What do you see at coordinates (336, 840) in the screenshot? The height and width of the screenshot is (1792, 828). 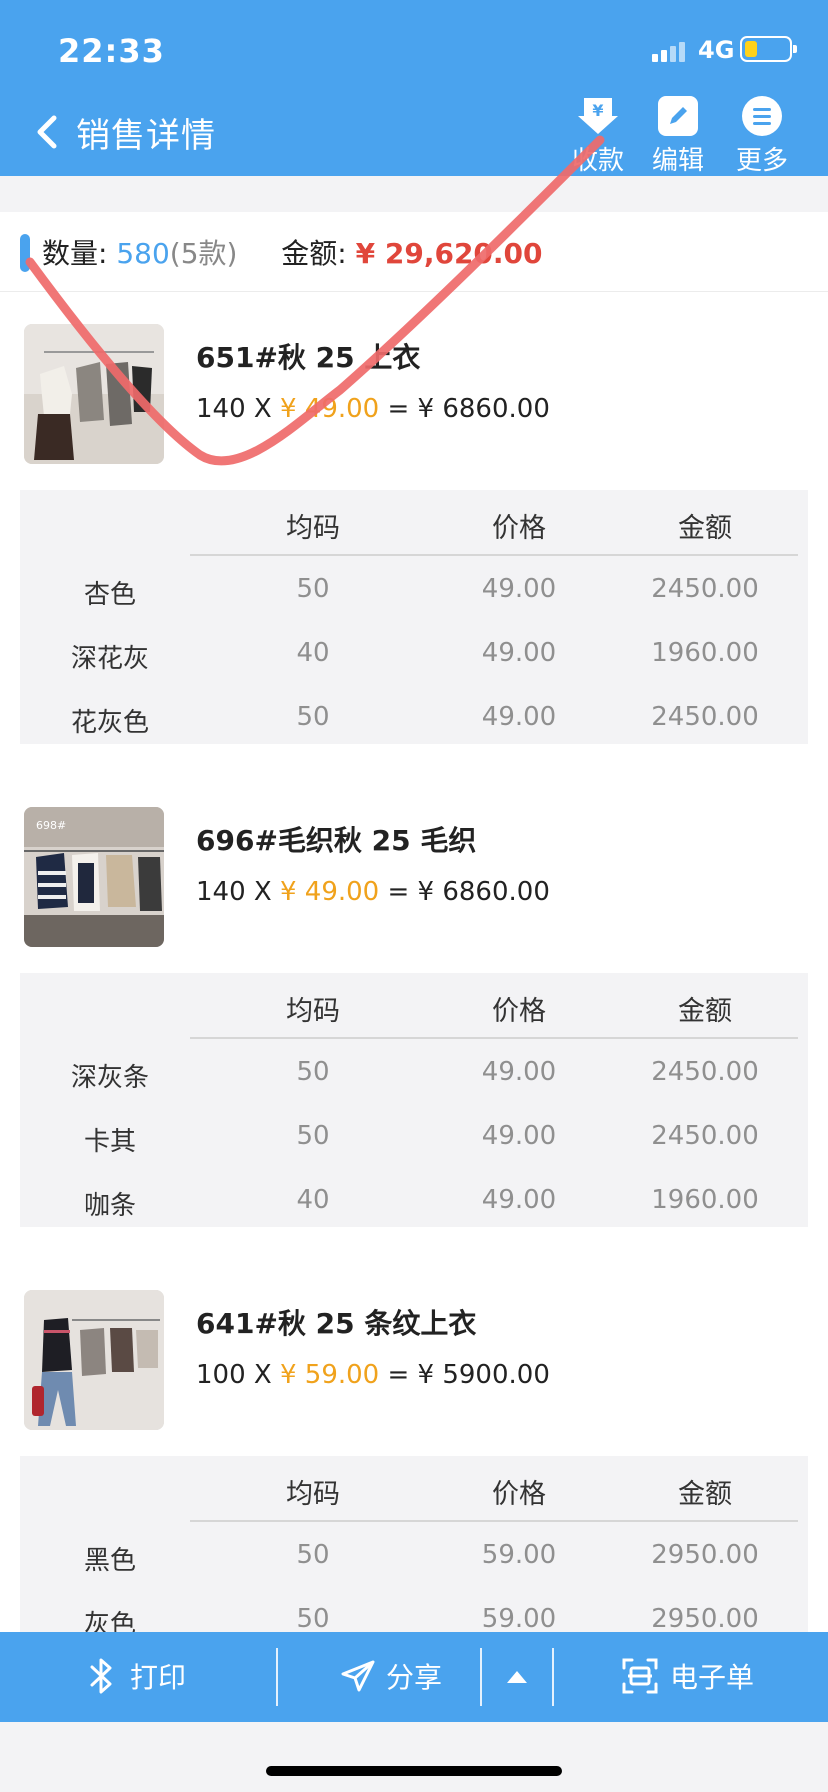 I see `product-name: 696#毛织秋 25 毛织` at bounding box center [336, 840].